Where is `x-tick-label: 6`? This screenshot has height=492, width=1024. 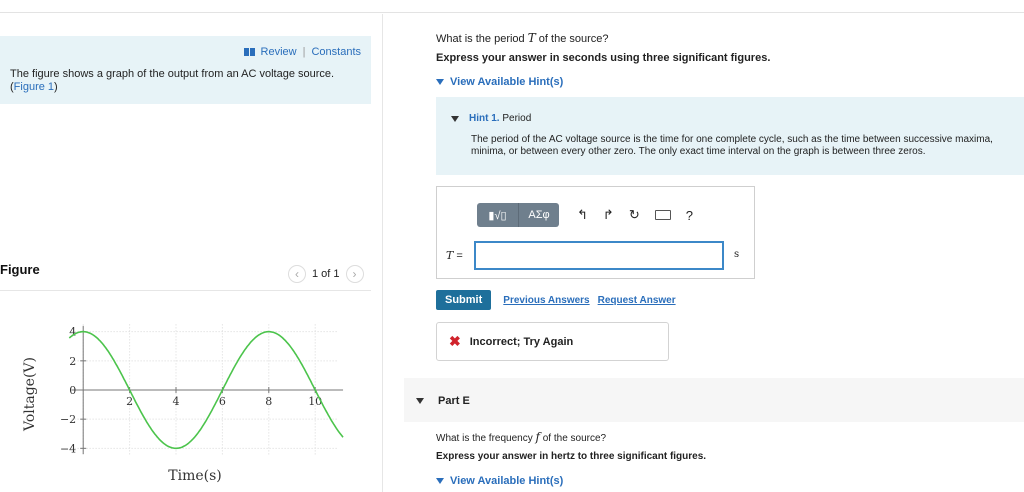 x-tick-label: 6 is located at coordinates (222, 401).